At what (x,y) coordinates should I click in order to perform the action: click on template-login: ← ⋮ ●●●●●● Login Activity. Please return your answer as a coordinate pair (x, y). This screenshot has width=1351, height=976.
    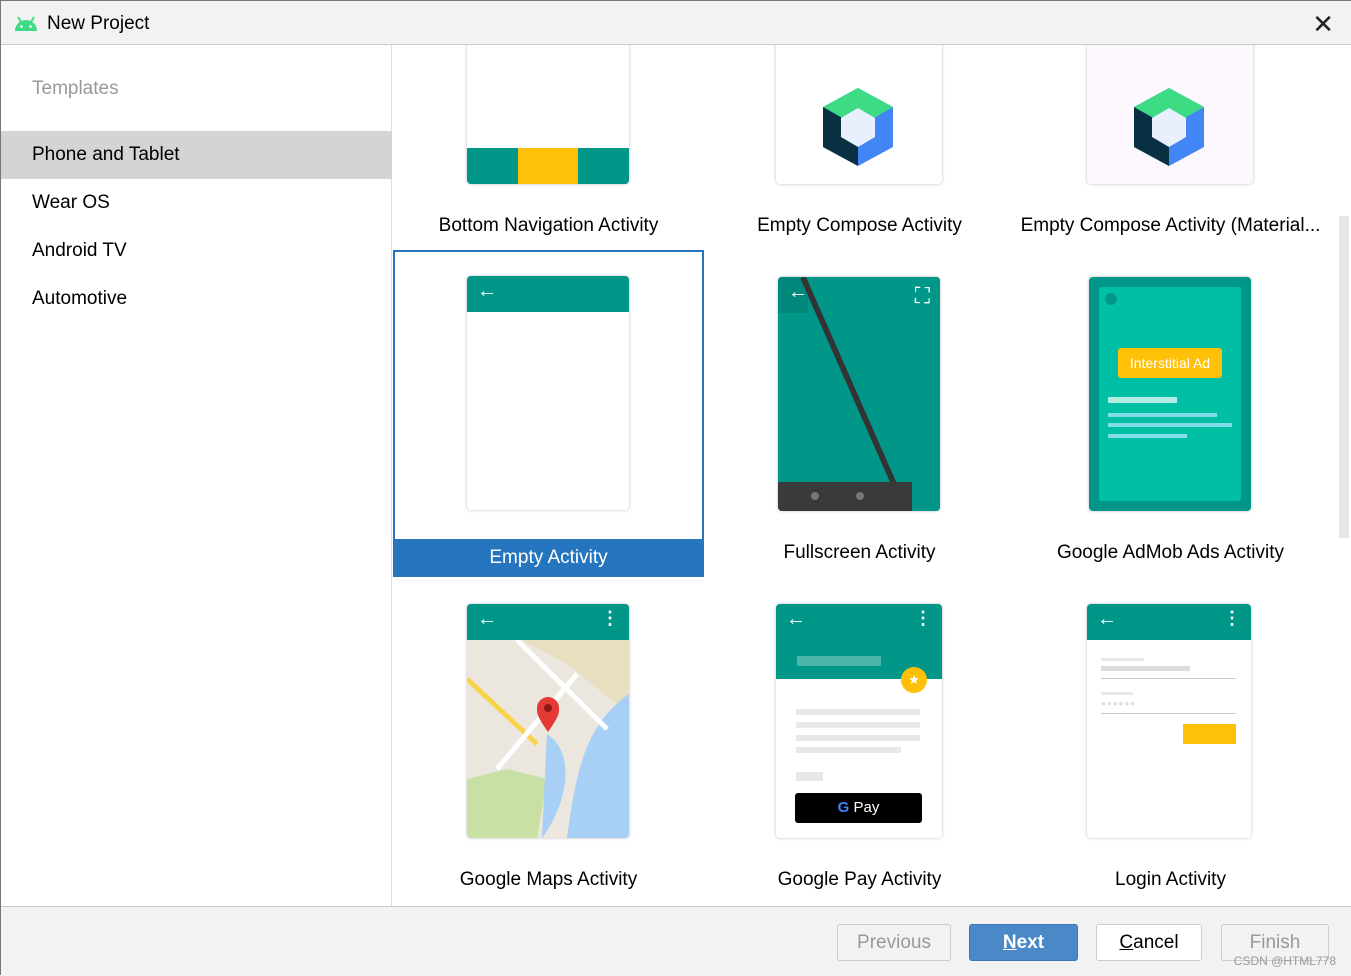
    Looking at the image, I should click on (1170, 741).